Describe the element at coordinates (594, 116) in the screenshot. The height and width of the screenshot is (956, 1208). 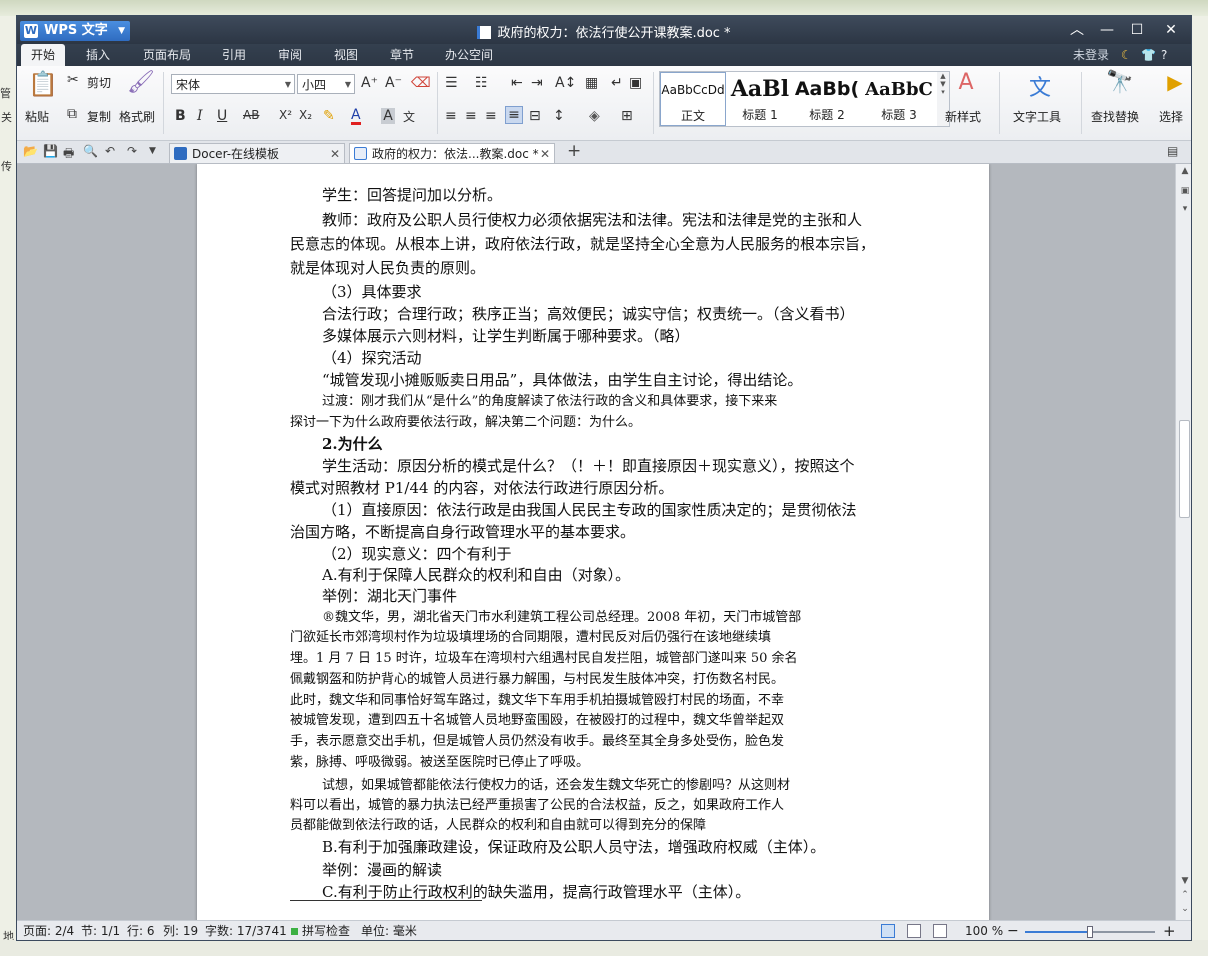
I see `shading-icon: ◈` at that location.